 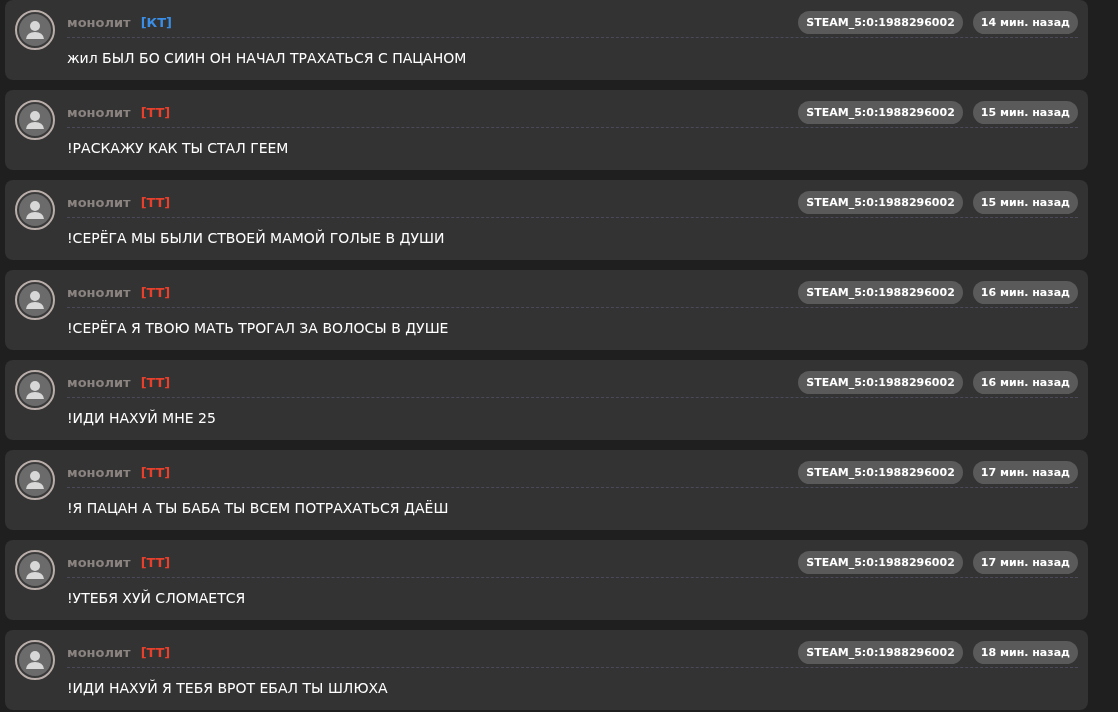 I want to click on message-text: !УТЕБЯ ХУЙ СЛОМАЕТСЯ, so click(x=157, y=598).